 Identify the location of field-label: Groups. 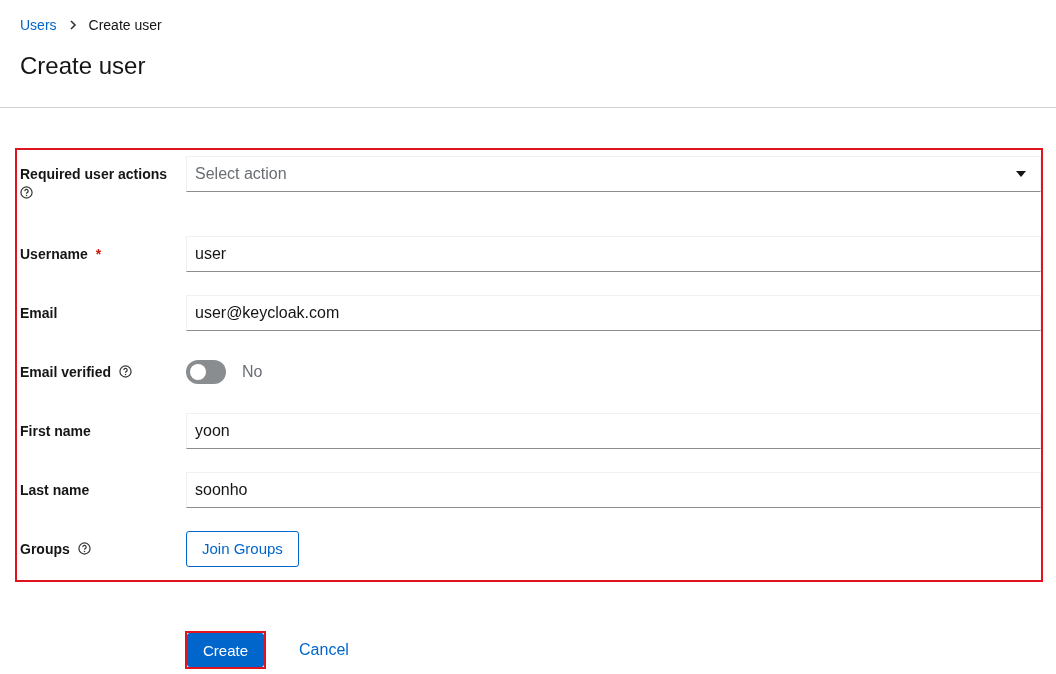
(45, 548).